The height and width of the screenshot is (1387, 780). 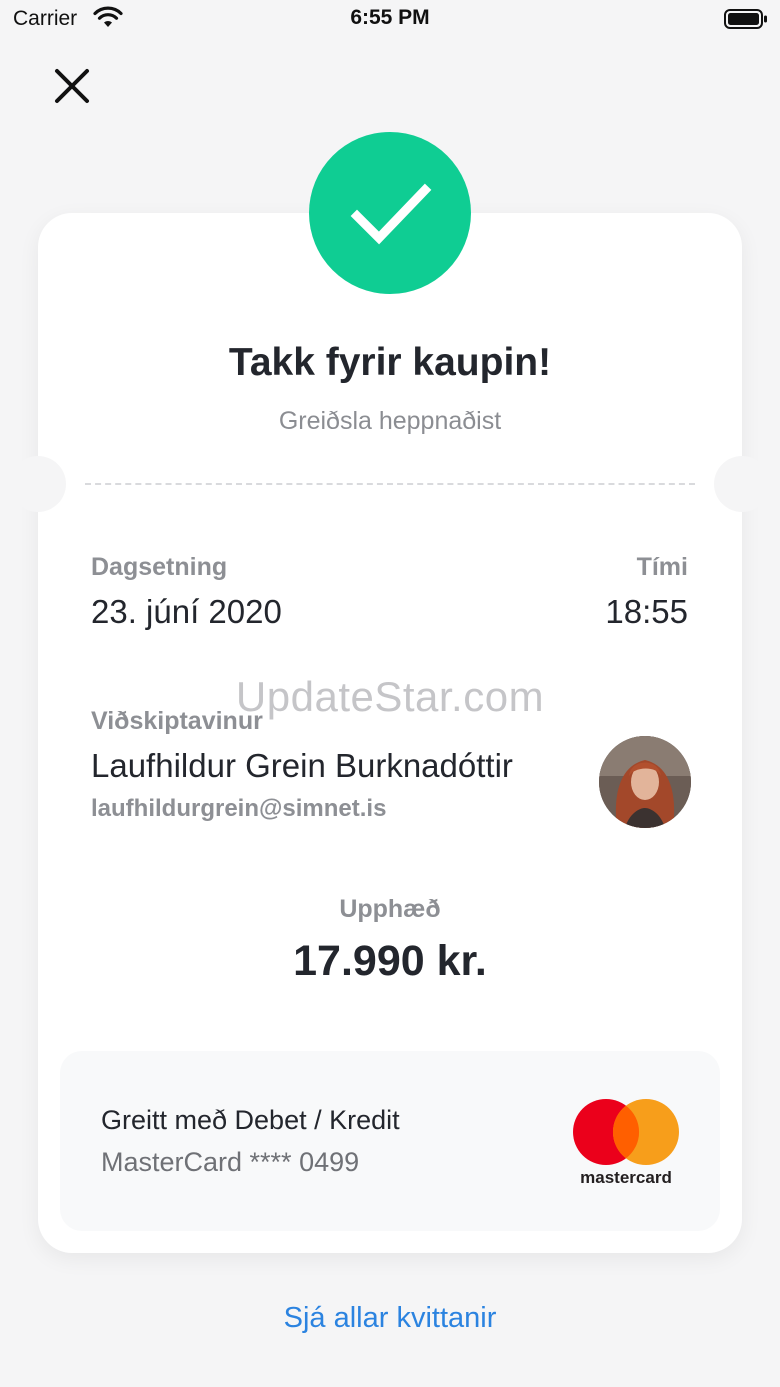 What do you see at coordinates (38, 484) in the screenshot?
I see `ticket-notch-left` at bounding box center [38, 484].